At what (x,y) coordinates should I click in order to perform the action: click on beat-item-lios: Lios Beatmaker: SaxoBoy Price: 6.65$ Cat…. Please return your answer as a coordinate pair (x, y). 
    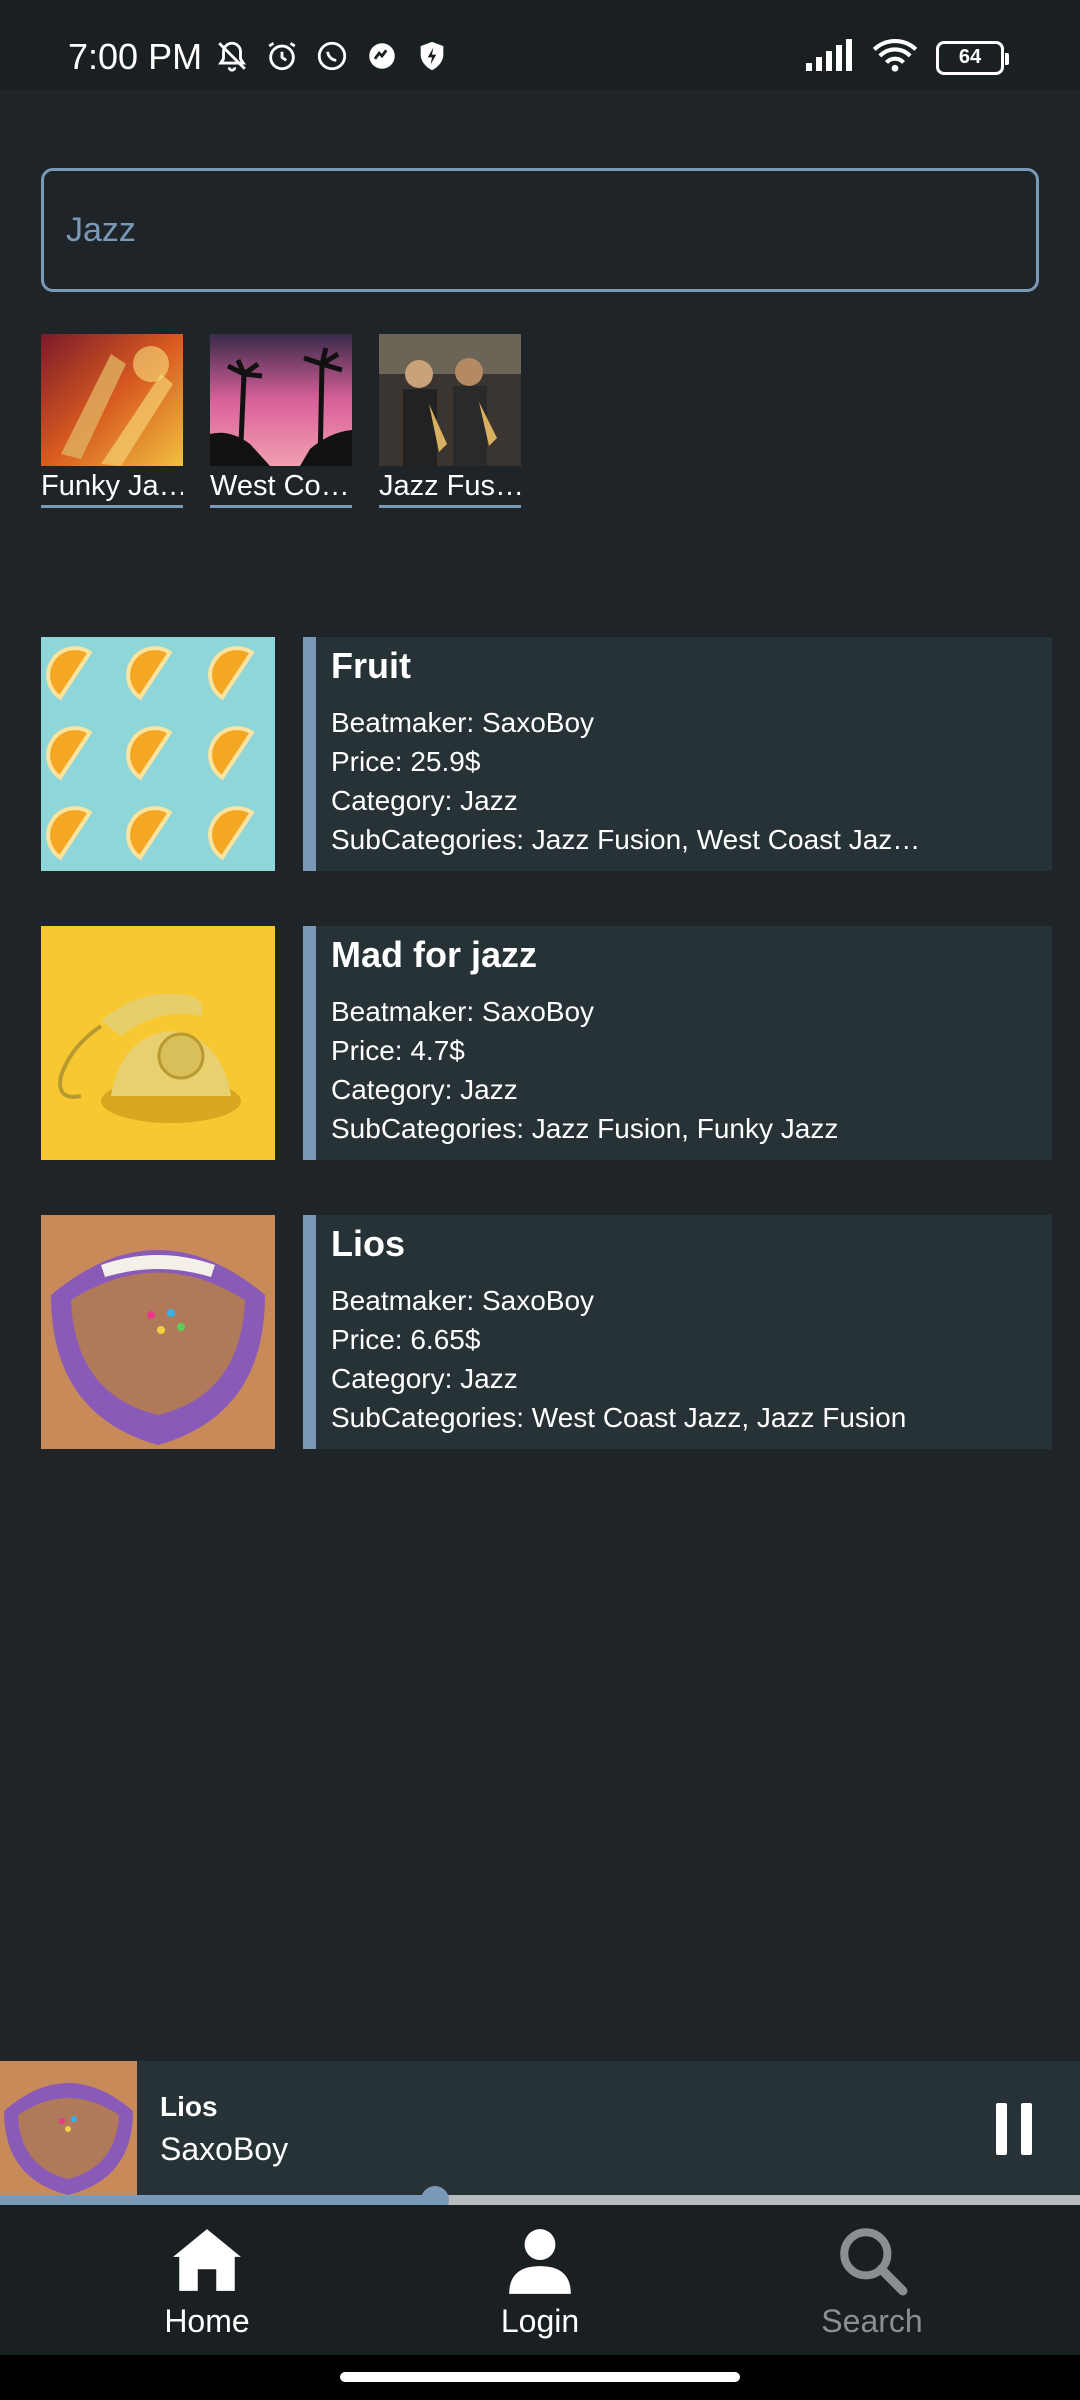
    Looking at the image, I should click on (546, 1332).